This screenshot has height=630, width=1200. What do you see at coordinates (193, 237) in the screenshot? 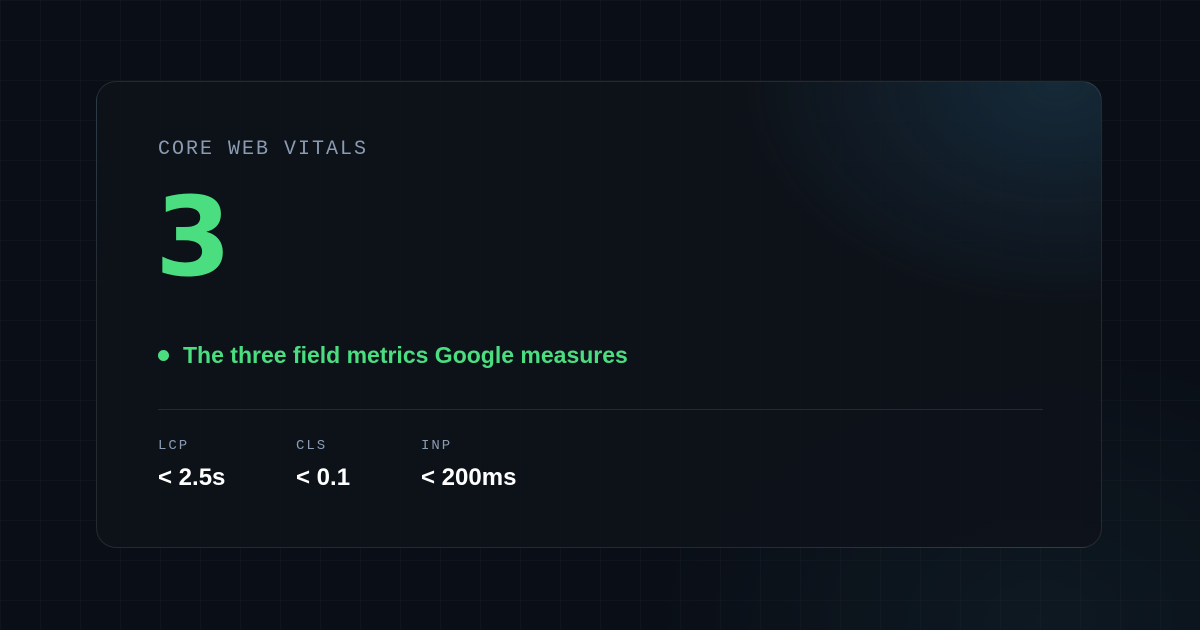
I see `metric-count: 3` at bounding box center [193, 237].